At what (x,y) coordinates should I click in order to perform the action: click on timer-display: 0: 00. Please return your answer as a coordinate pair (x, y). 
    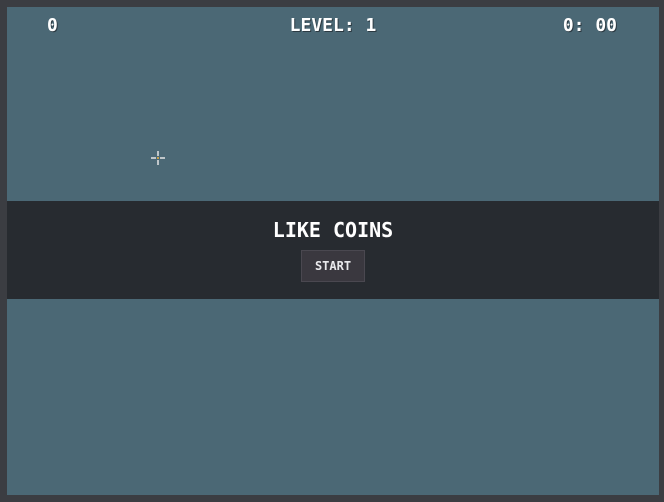
    Looking at the image, I should click on (589, 25).